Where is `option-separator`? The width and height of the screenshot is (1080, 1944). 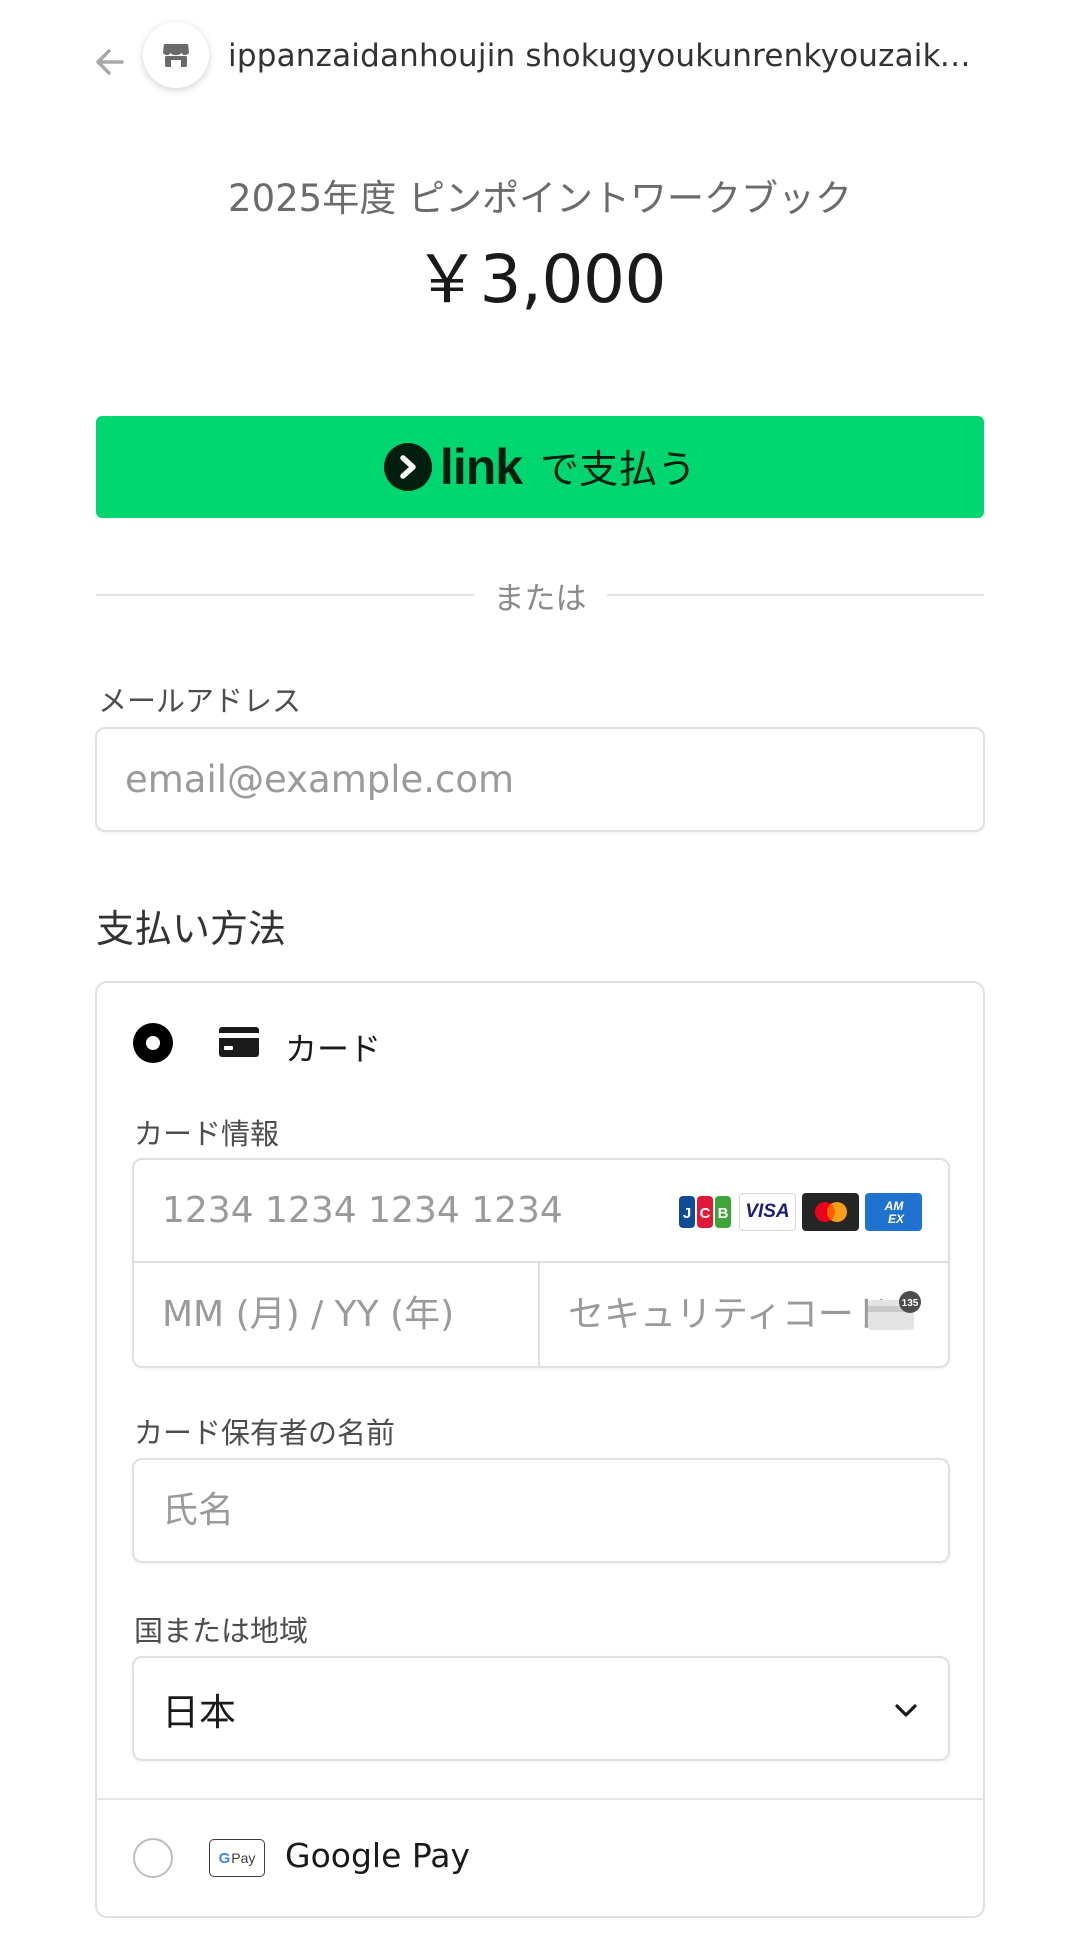
option-separator is located at coordinates (540, 1799).